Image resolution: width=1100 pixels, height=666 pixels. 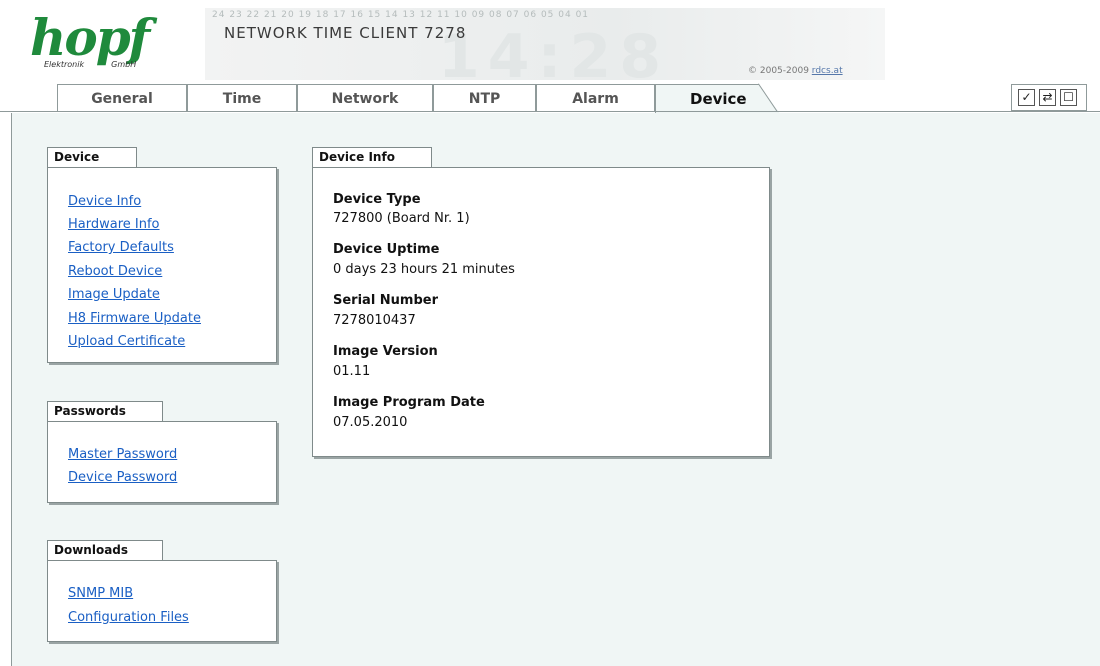 I want to click on copyright-notice: © 2005-2009 rdcs.at, so click(x=795, y=71).